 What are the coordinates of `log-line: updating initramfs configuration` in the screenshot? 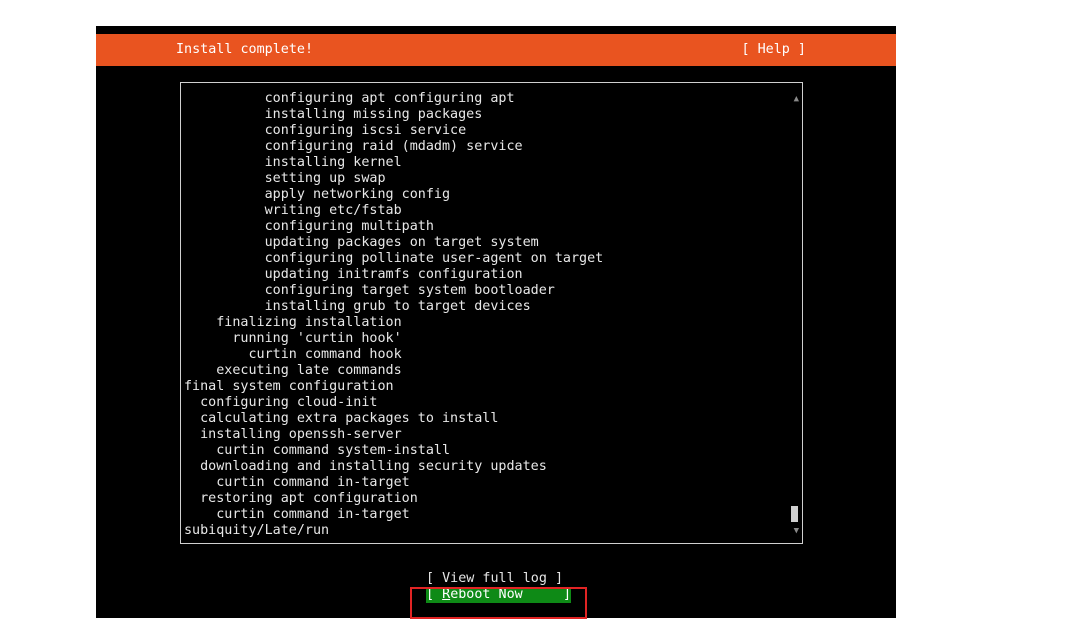 It's located at (353, 274).